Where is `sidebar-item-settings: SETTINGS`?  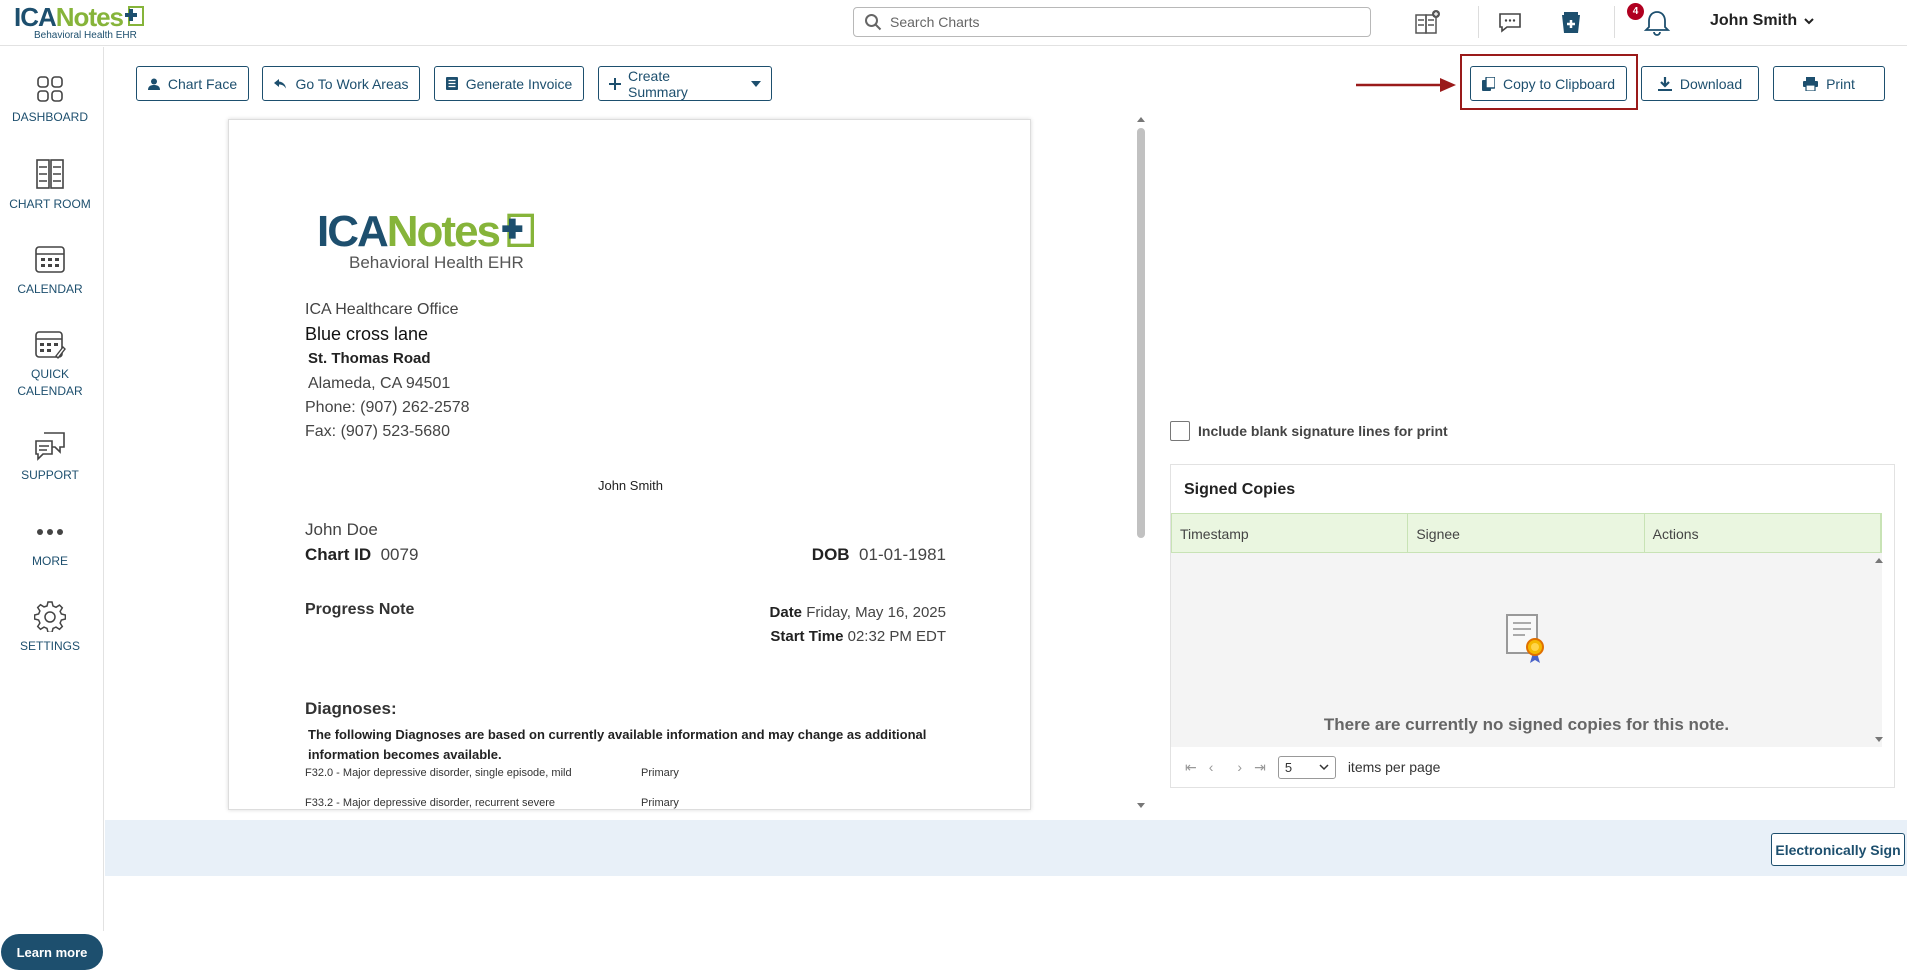
sidebar-item-settings: SETTINGS is located at coordinates (50, 627).